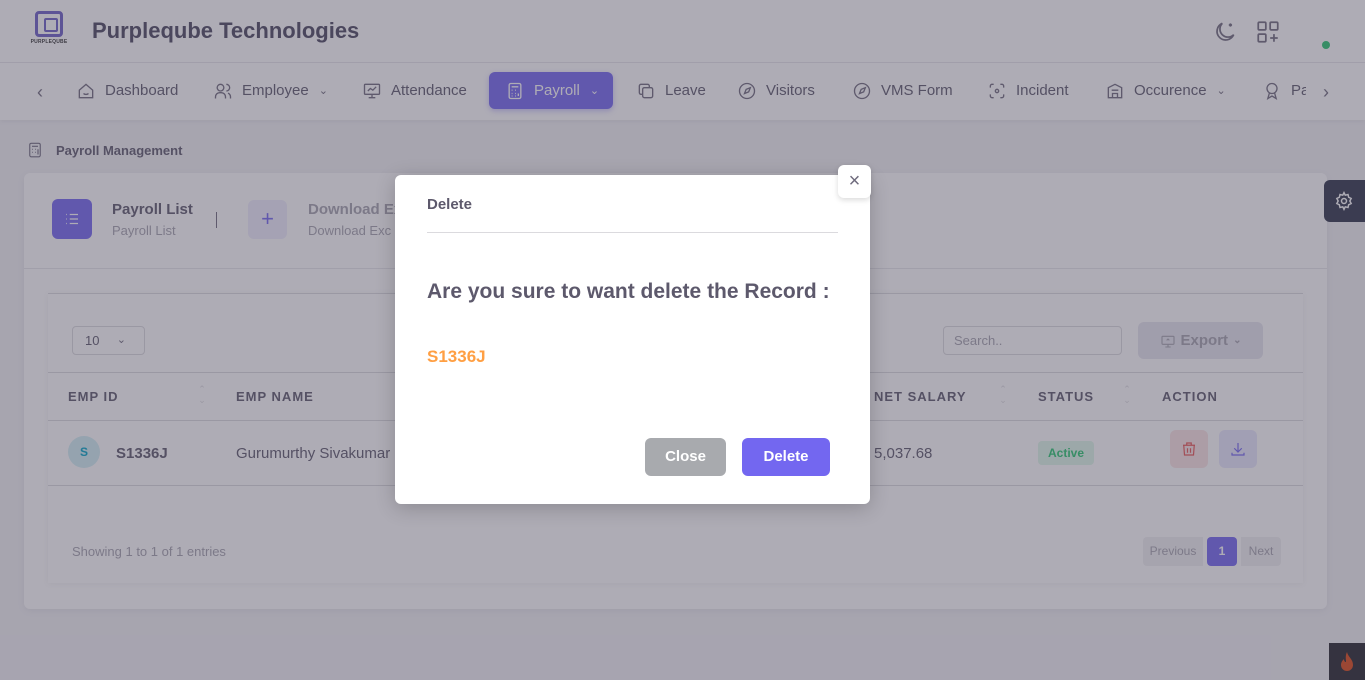  Describe the element at coordinates (450, 204) in the screenshot. I see `modal-title: Delete` at that location.